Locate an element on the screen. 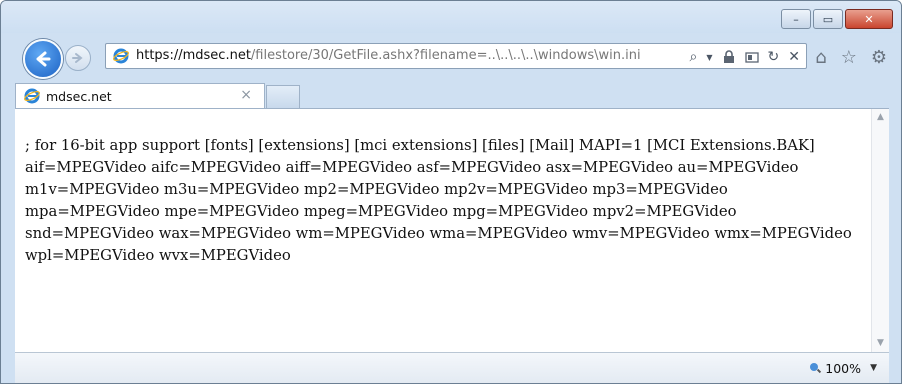  refresh-icon: ↻ is located at coordinates (774, 57).